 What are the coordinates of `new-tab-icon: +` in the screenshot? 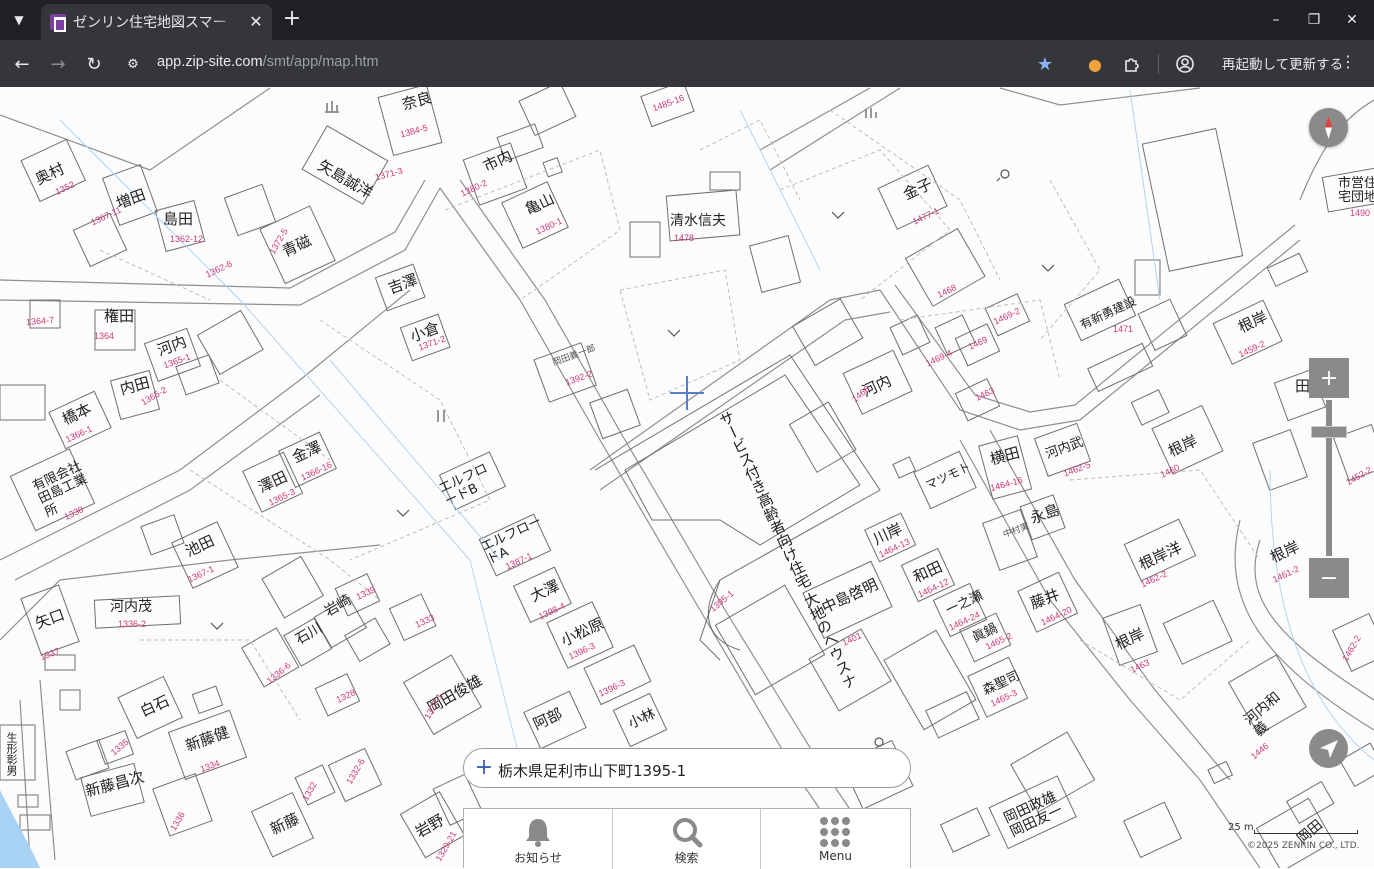 It's located at (292, 19).